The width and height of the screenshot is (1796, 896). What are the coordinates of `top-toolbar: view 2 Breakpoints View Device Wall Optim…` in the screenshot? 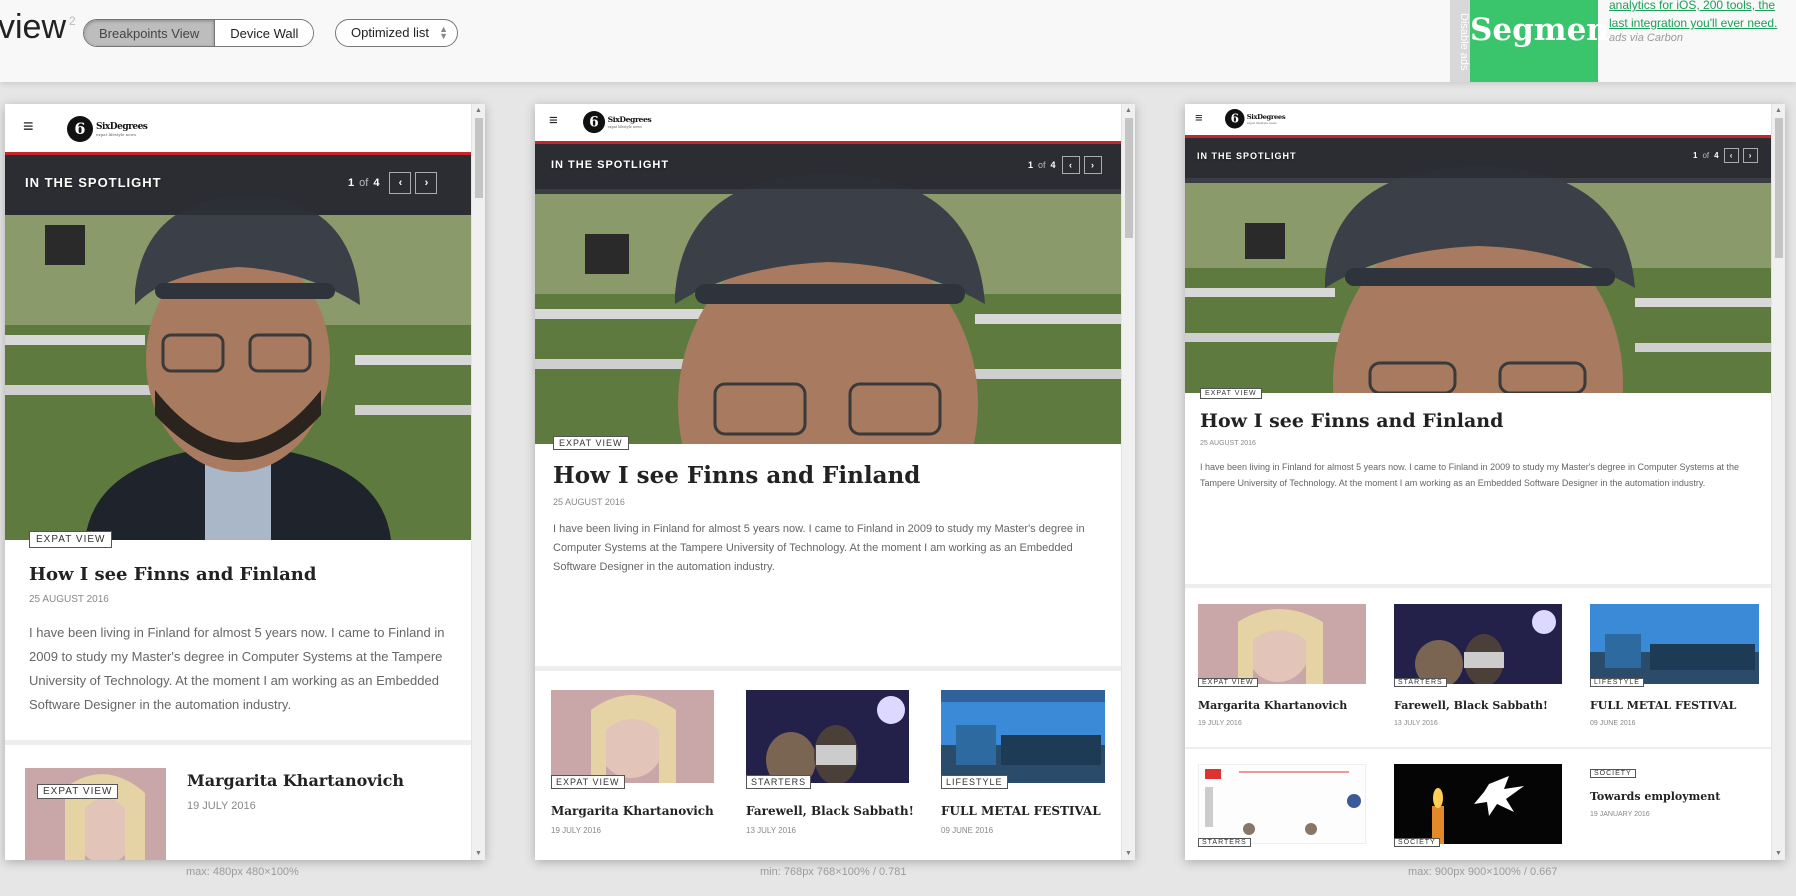 It's located at (898, 41).